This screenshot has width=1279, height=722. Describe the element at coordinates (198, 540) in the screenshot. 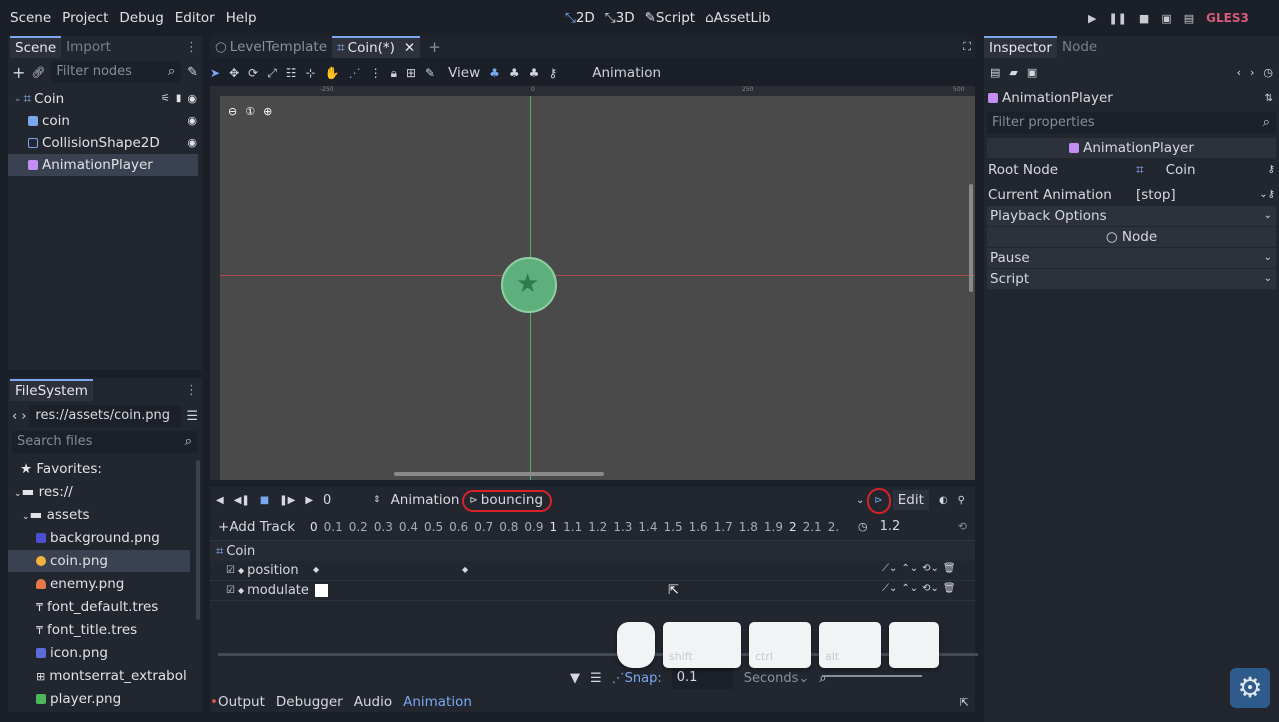

I see `scrollbar` at that location.